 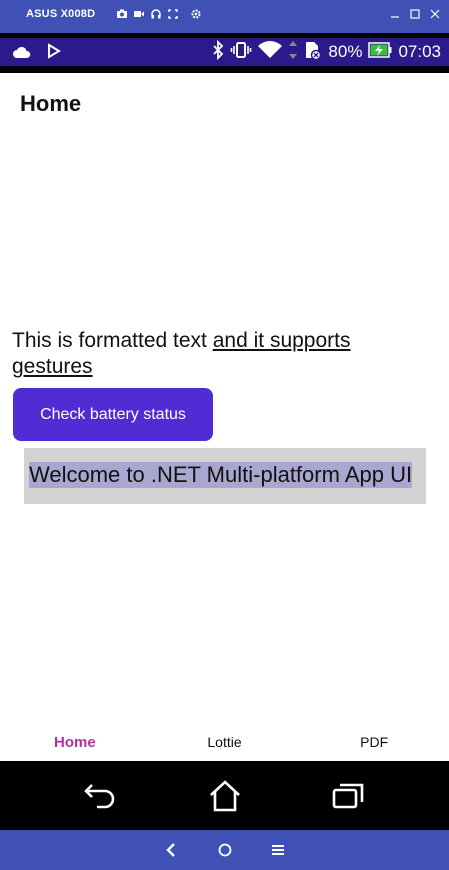 What do you see at coordinates (100, 796) in the screenshot?
I see `back-icon` at bounding box center [100, 796].